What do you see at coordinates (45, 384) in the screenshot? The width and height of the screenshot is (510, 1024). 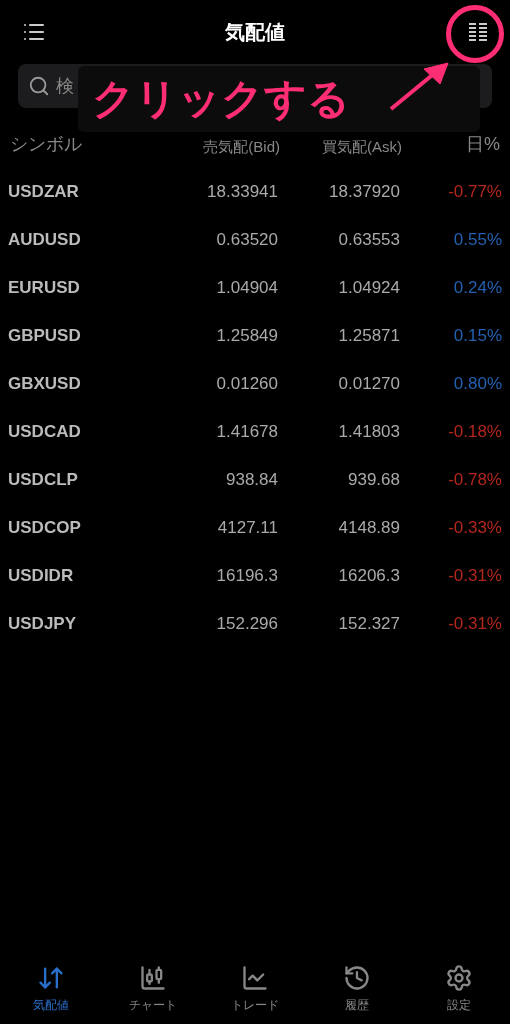 I see `symbol-text: GBXUSD` at bounding box center [45, 384].